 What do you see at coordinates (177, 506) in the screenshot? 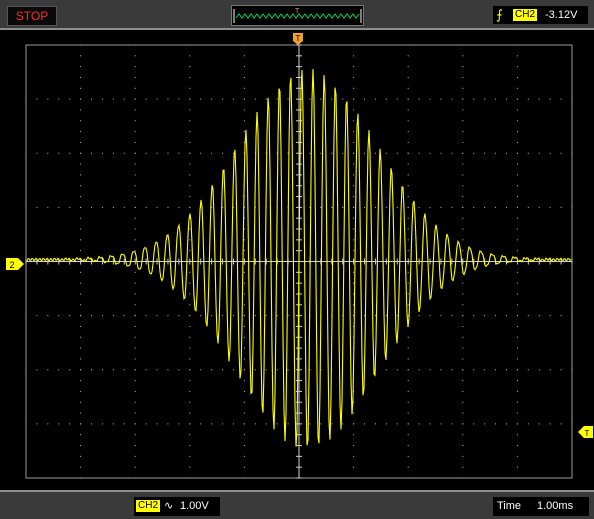
I see `channel-scale: CH2 ∿ 1.00V` at bounding box center [177, 506].